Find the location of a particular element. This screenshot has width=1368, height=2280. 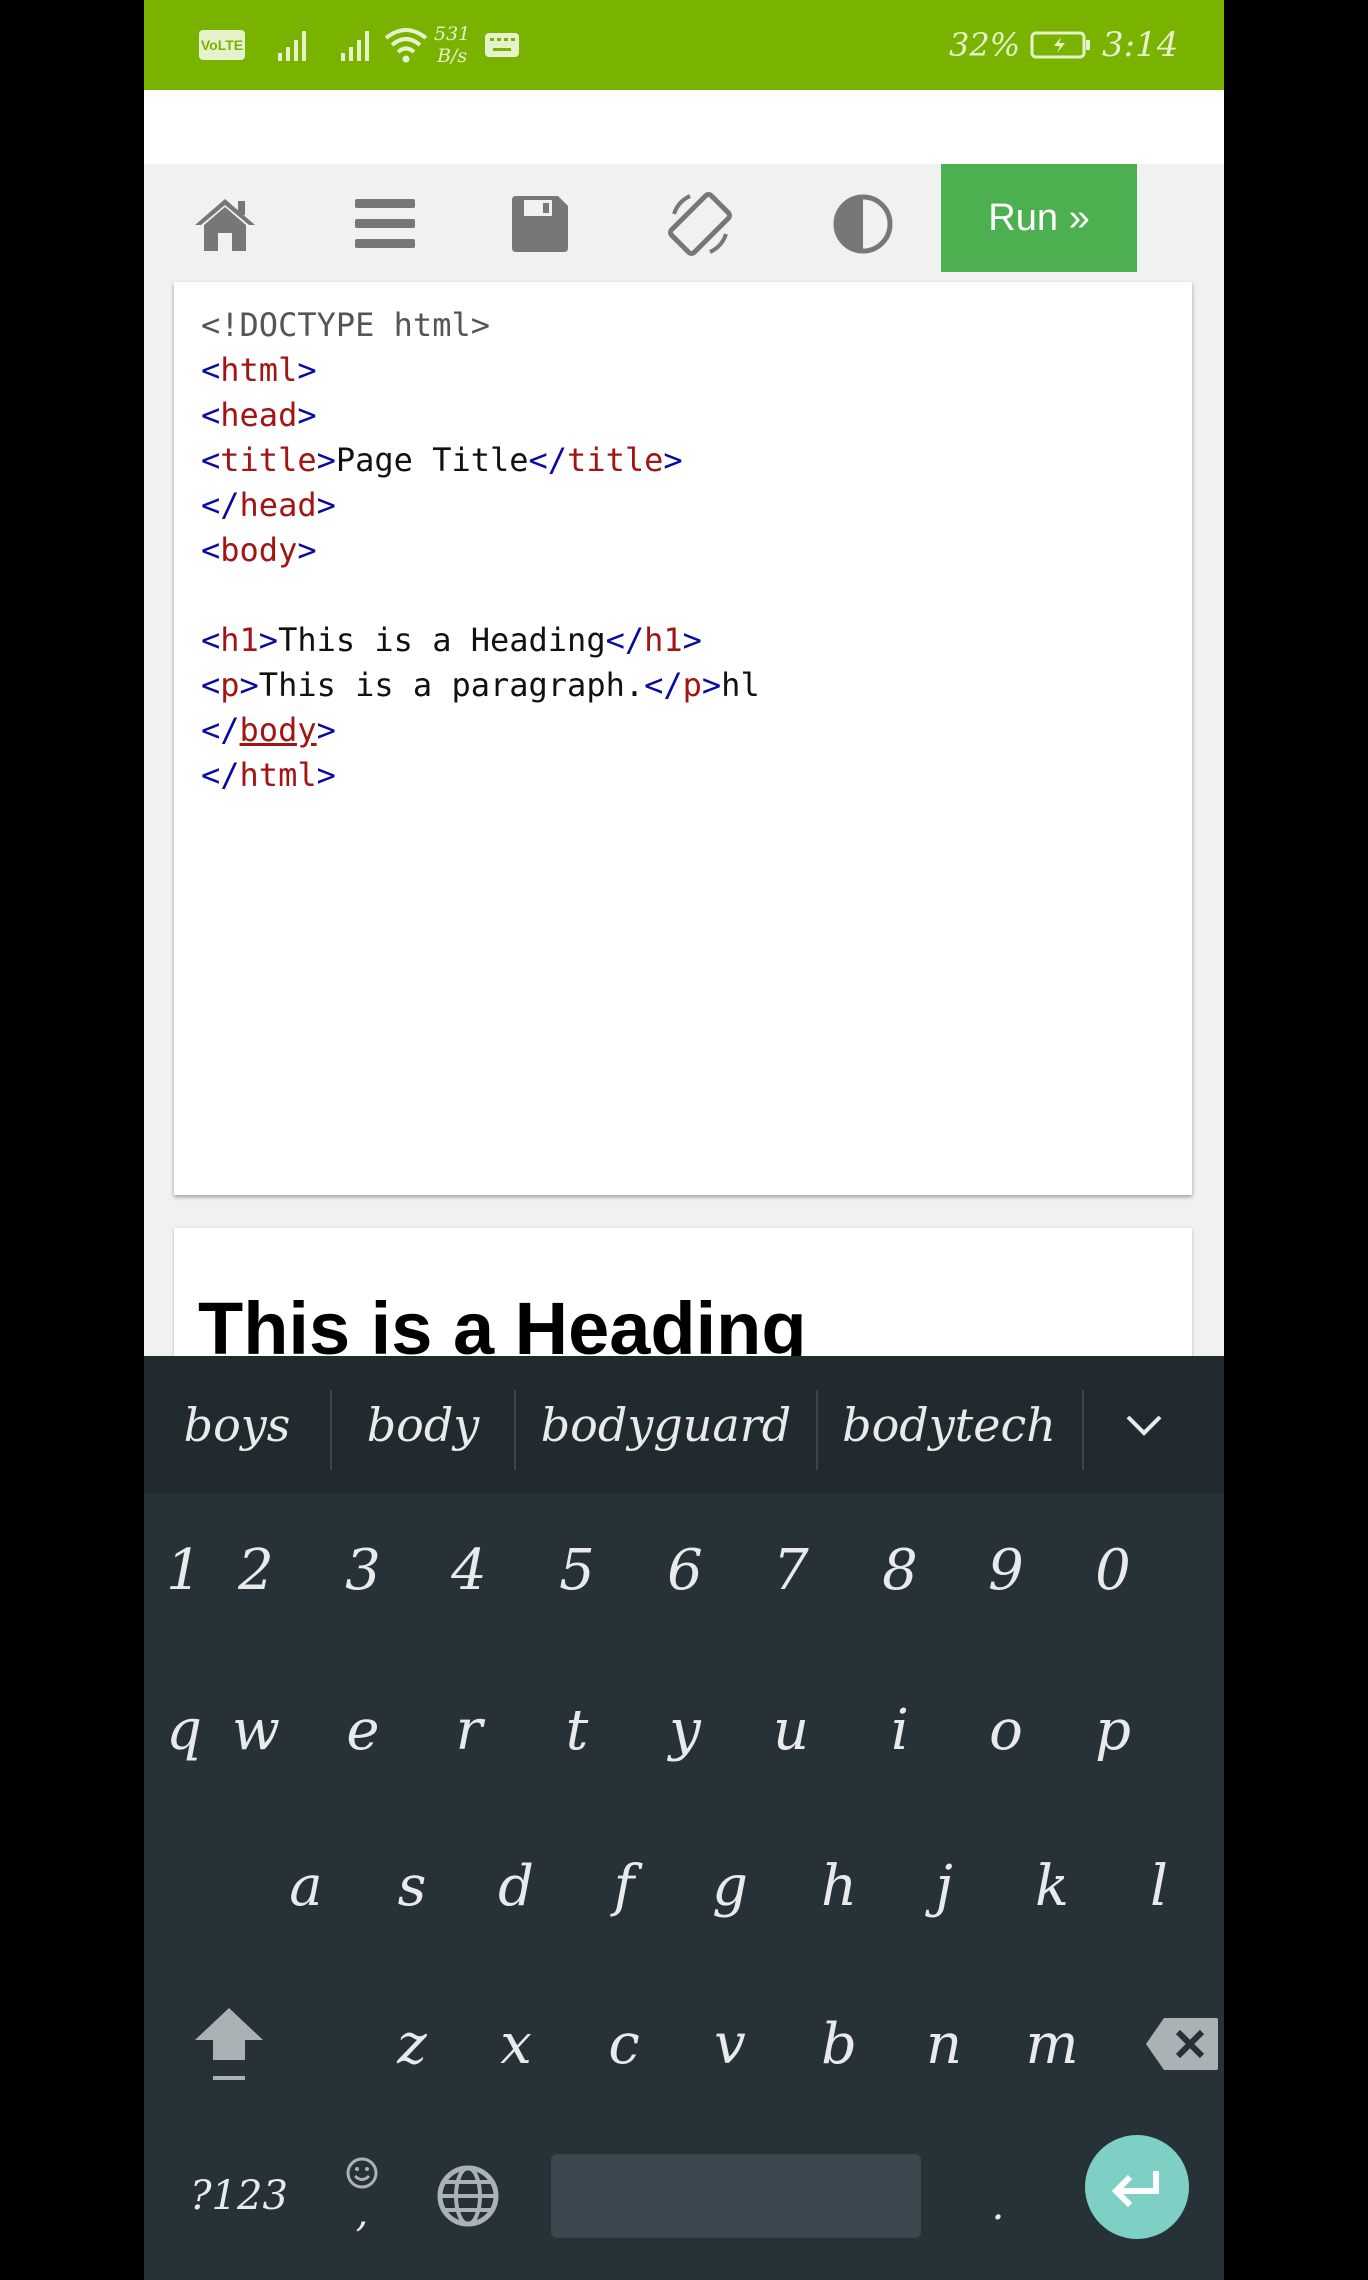

clock: 3:14 is located at coordinates (1140, 45).